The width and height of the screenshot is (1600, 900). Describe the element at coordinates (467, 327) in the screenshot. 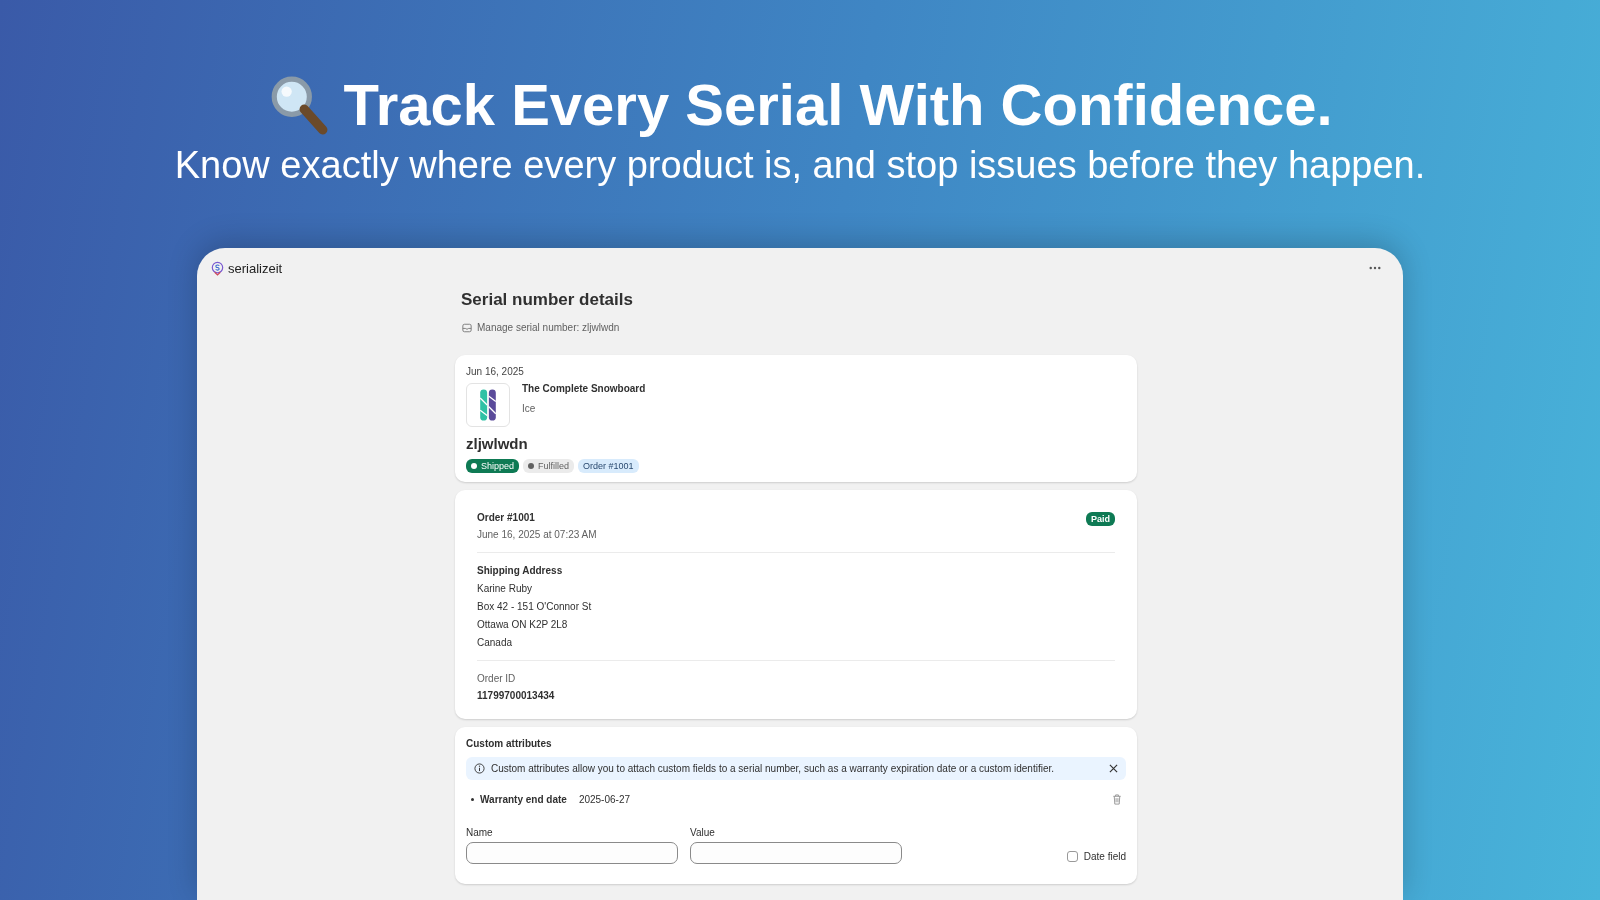

I see `inbox-icon` at that location.